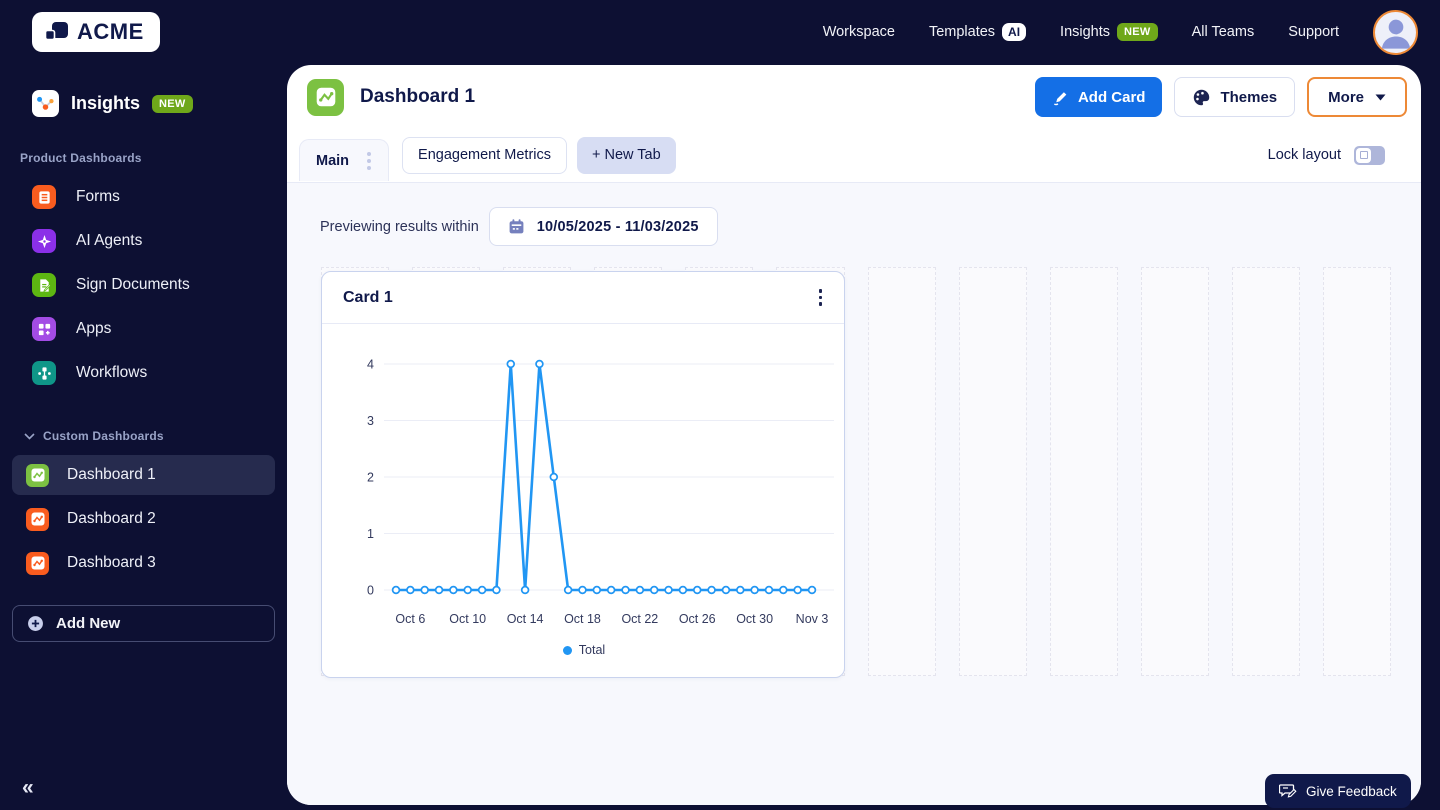 This screenshot has width=1440, height=810. I want to click on acme-logo: ACME, so click(96, 32).